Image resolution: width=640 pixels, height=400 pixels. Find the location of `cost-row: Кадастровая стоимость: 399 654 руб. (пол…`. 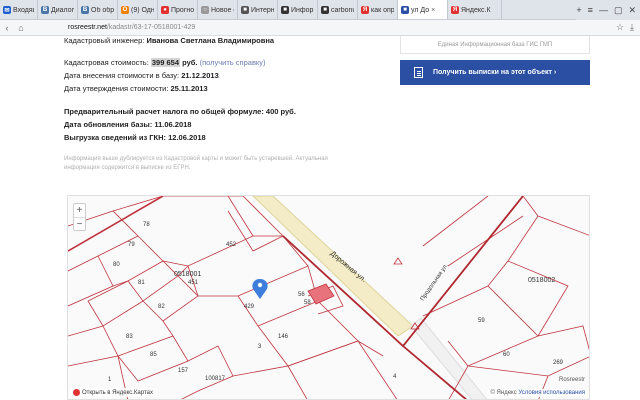

cost-row: Кадастровая стоимость: 399 654 руб. (пол… is located at coordinates (165, 62).